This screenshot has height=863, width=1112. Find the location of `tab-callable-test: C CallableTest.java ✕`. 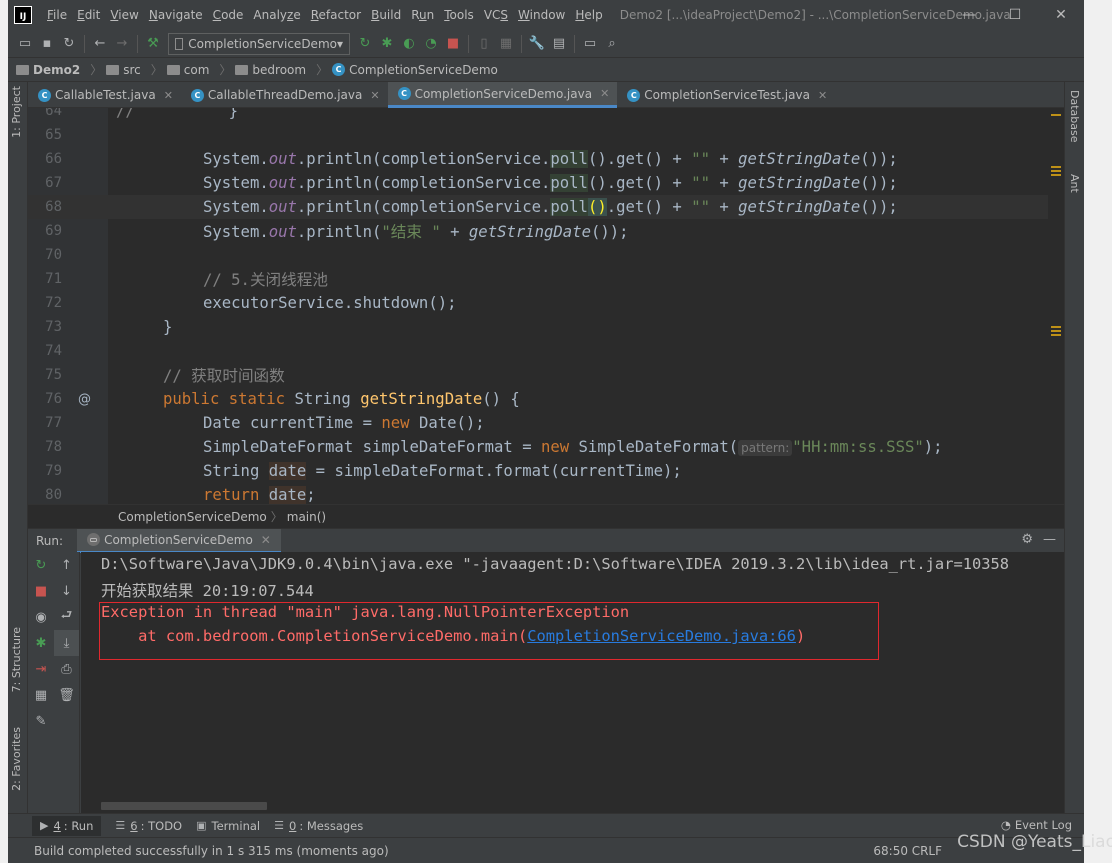

tab-callable-test: C CallableTest.java ✕ is located at coordinates (104, 95).